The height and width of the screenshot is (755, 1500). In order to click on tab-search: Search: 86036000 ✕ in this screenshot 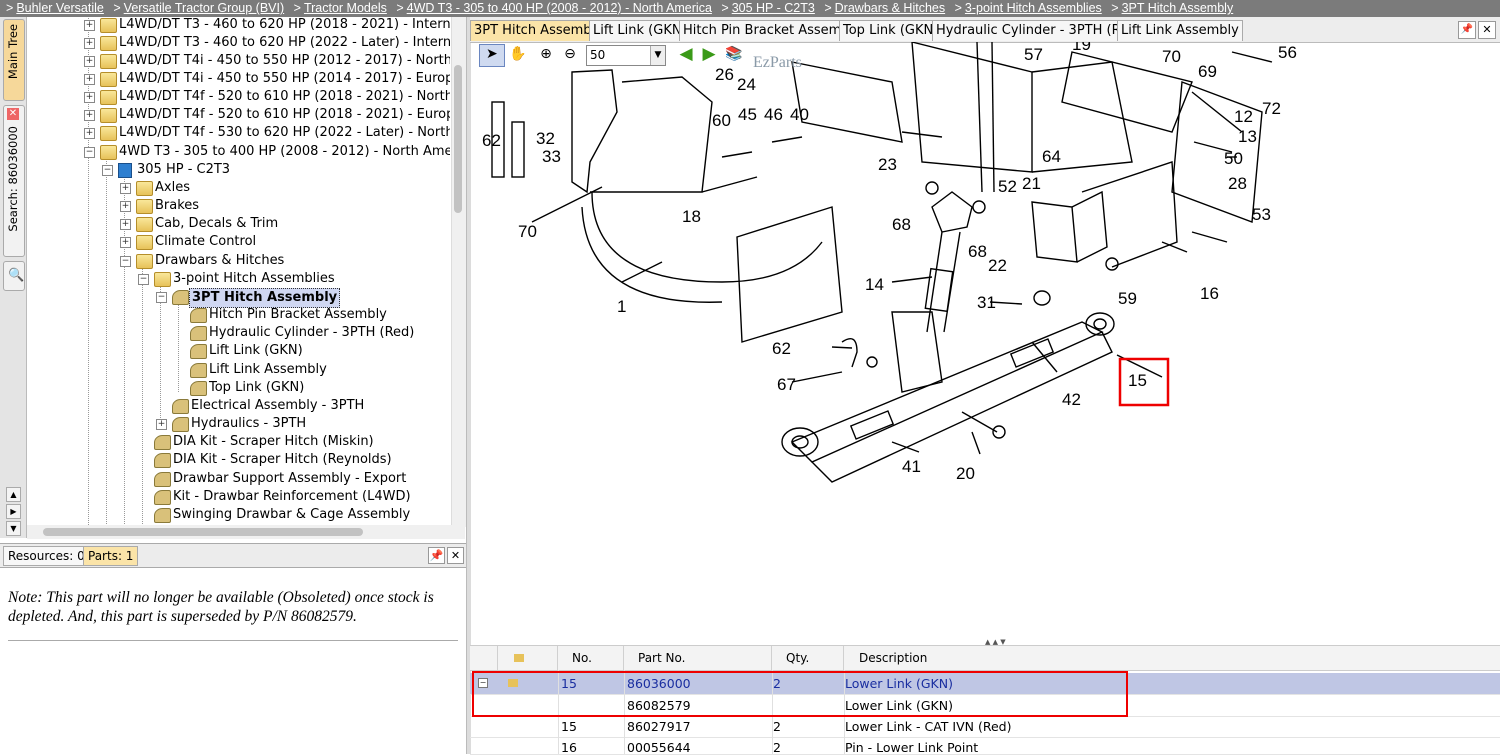, I will do `click(14, 181)`.